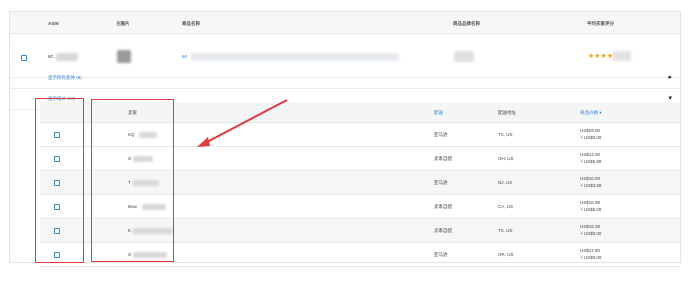 The width and height of the screenshot is (690, 293). I want to click on annotation-arrow-icon, so click(242, 123).